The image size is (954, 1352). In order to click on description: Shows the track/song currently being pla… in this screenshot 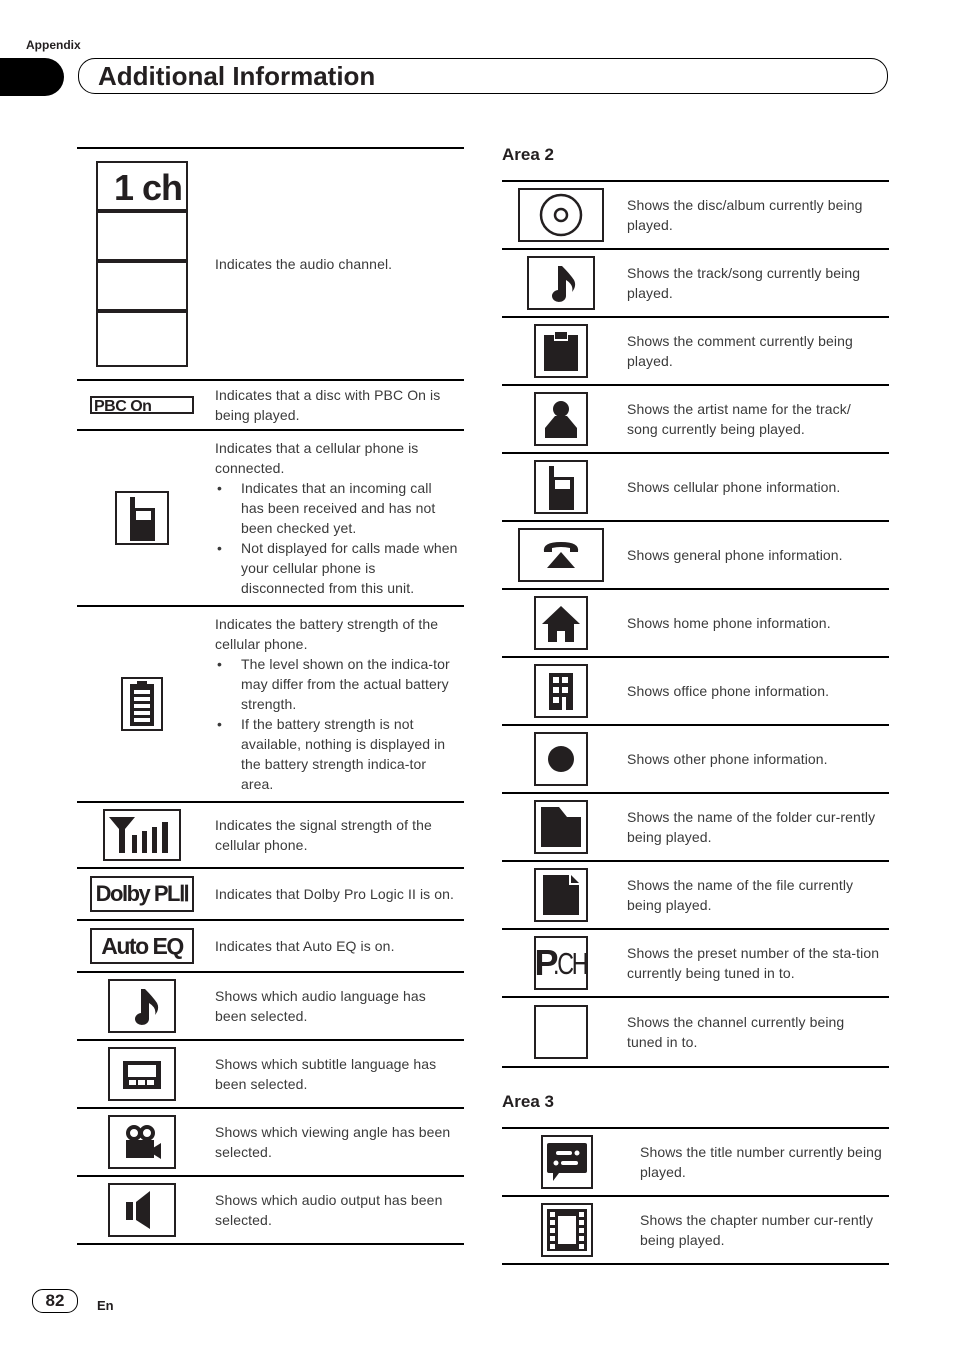, I will do `click(744, 283)`.